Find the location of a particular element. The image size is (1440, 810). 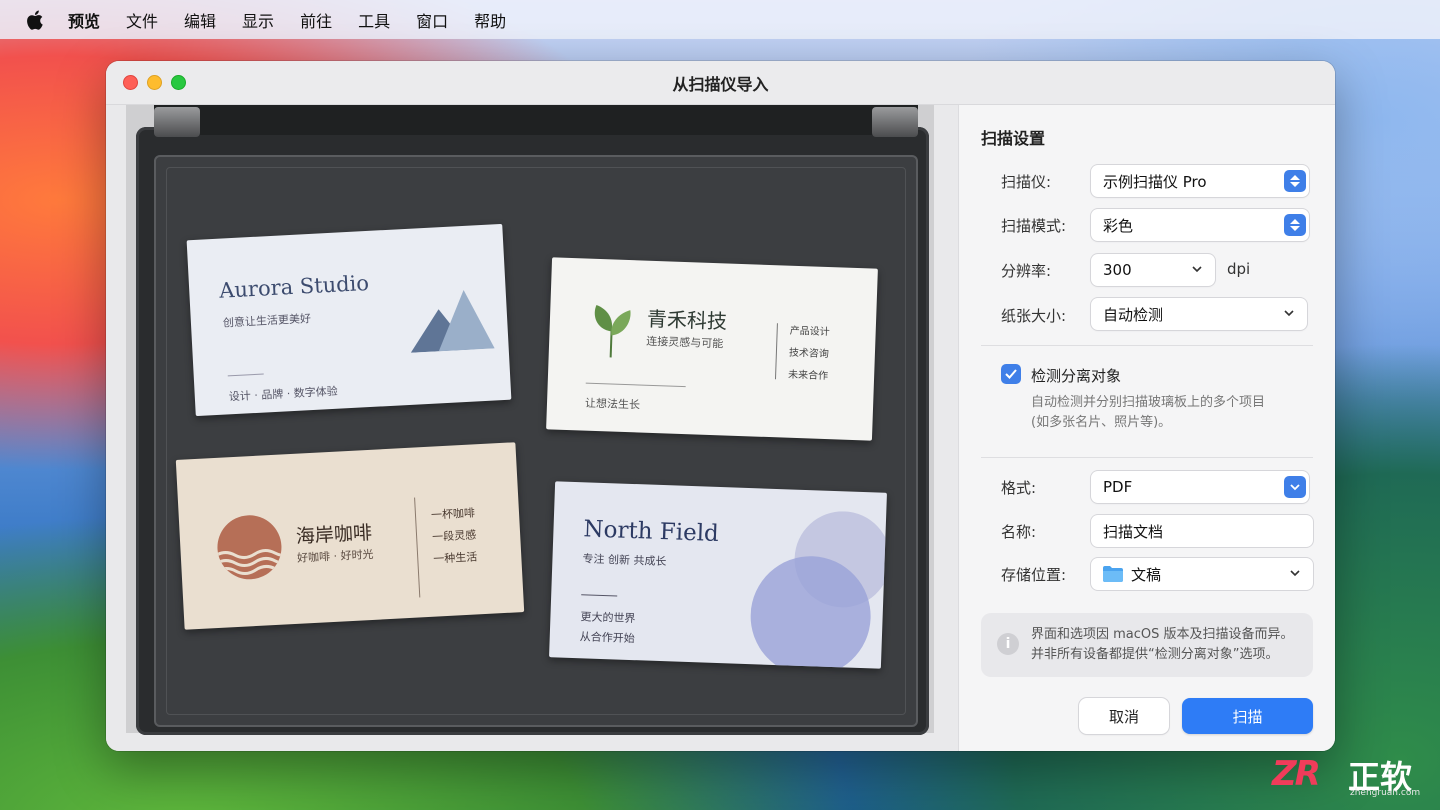

card-tagline: 一种生活 is located at coordinates (455, 558).